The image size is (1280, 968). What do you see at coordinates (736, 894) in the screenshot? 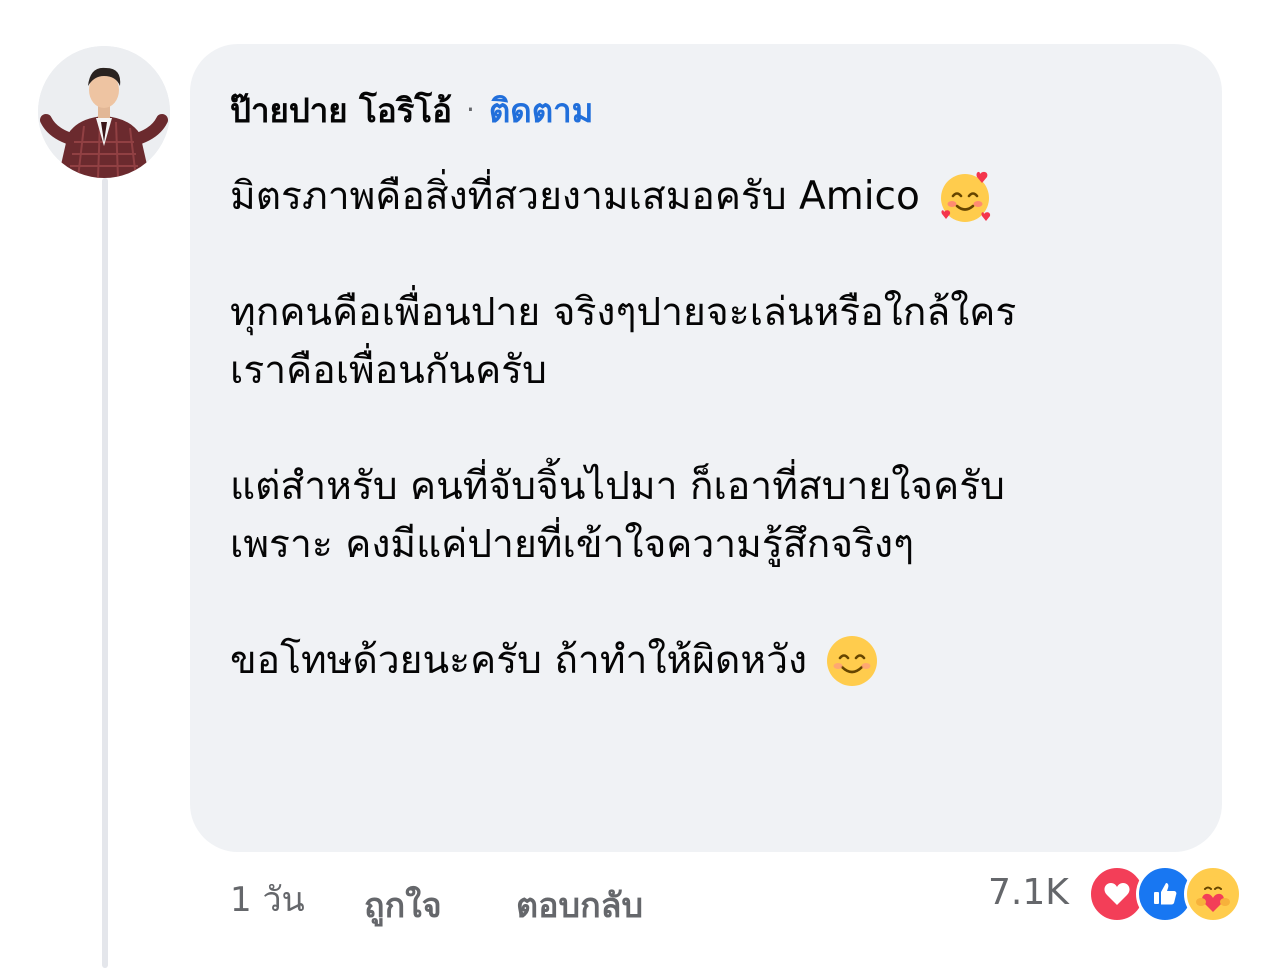
I see `comment-footer: 1 วัน ถูกใจ ตอบกลับ 7.1K` at bounding box center [736, 894].